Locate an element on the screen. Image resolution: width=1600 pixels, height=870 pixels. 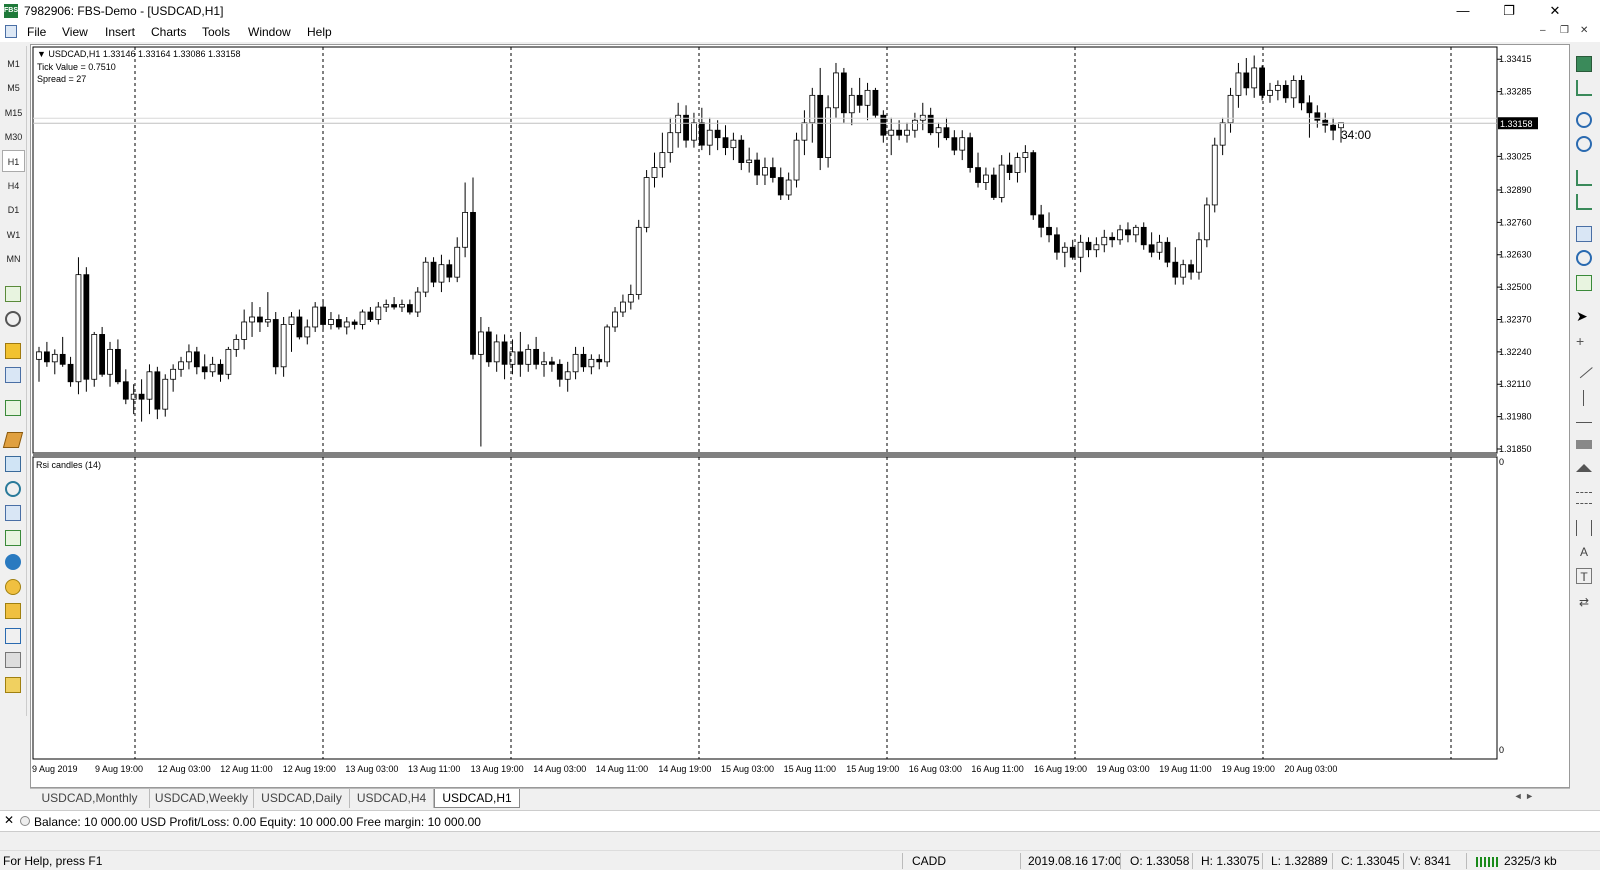
menu-view: View is located at coordinates (75, 32).